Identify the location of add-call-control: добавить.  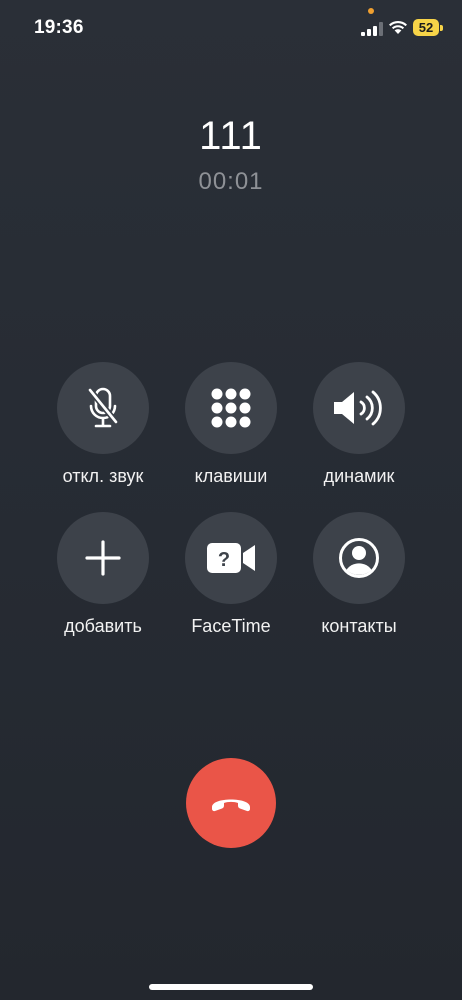
(103, 574).